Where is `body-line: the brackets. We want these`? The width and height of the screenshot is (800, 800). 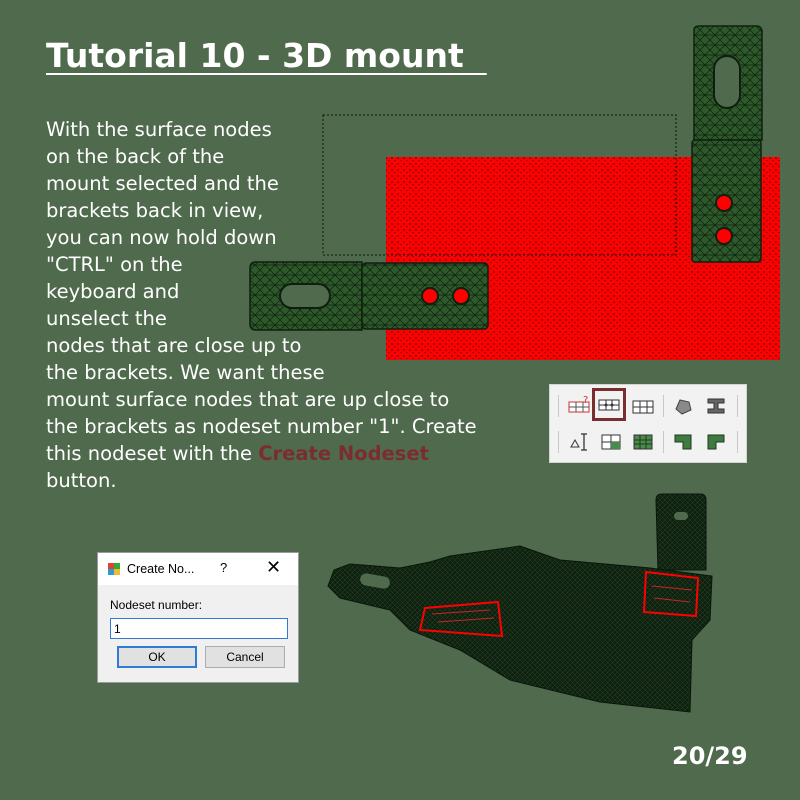
body-line: the brackets. We want these is located at coordinates (185, 372).